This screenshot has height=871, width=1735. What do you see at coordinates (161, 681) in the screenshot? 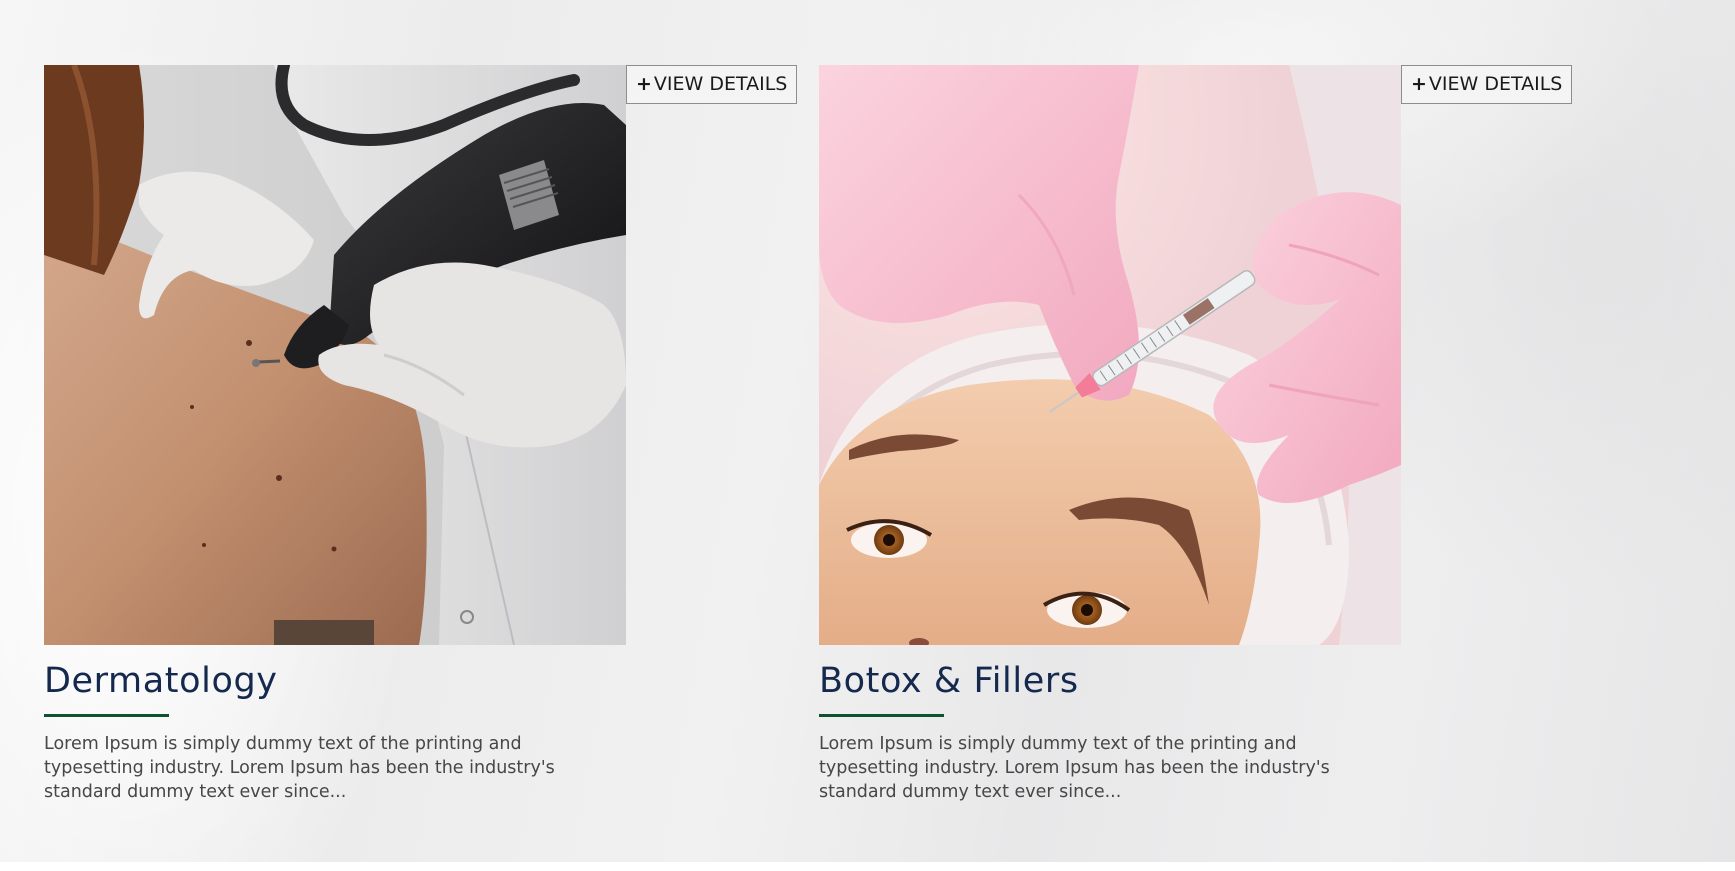
I see `card-title: Dermatology` at bounding box center [161, 681].